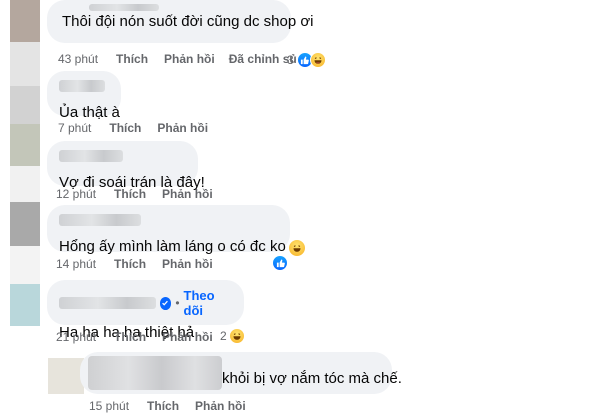 The image size is (615, 416). What do you see at coordinates (76, 194) in the screenshot?
I see `comment-time: 12 phút` at bounding box center [76, 194].